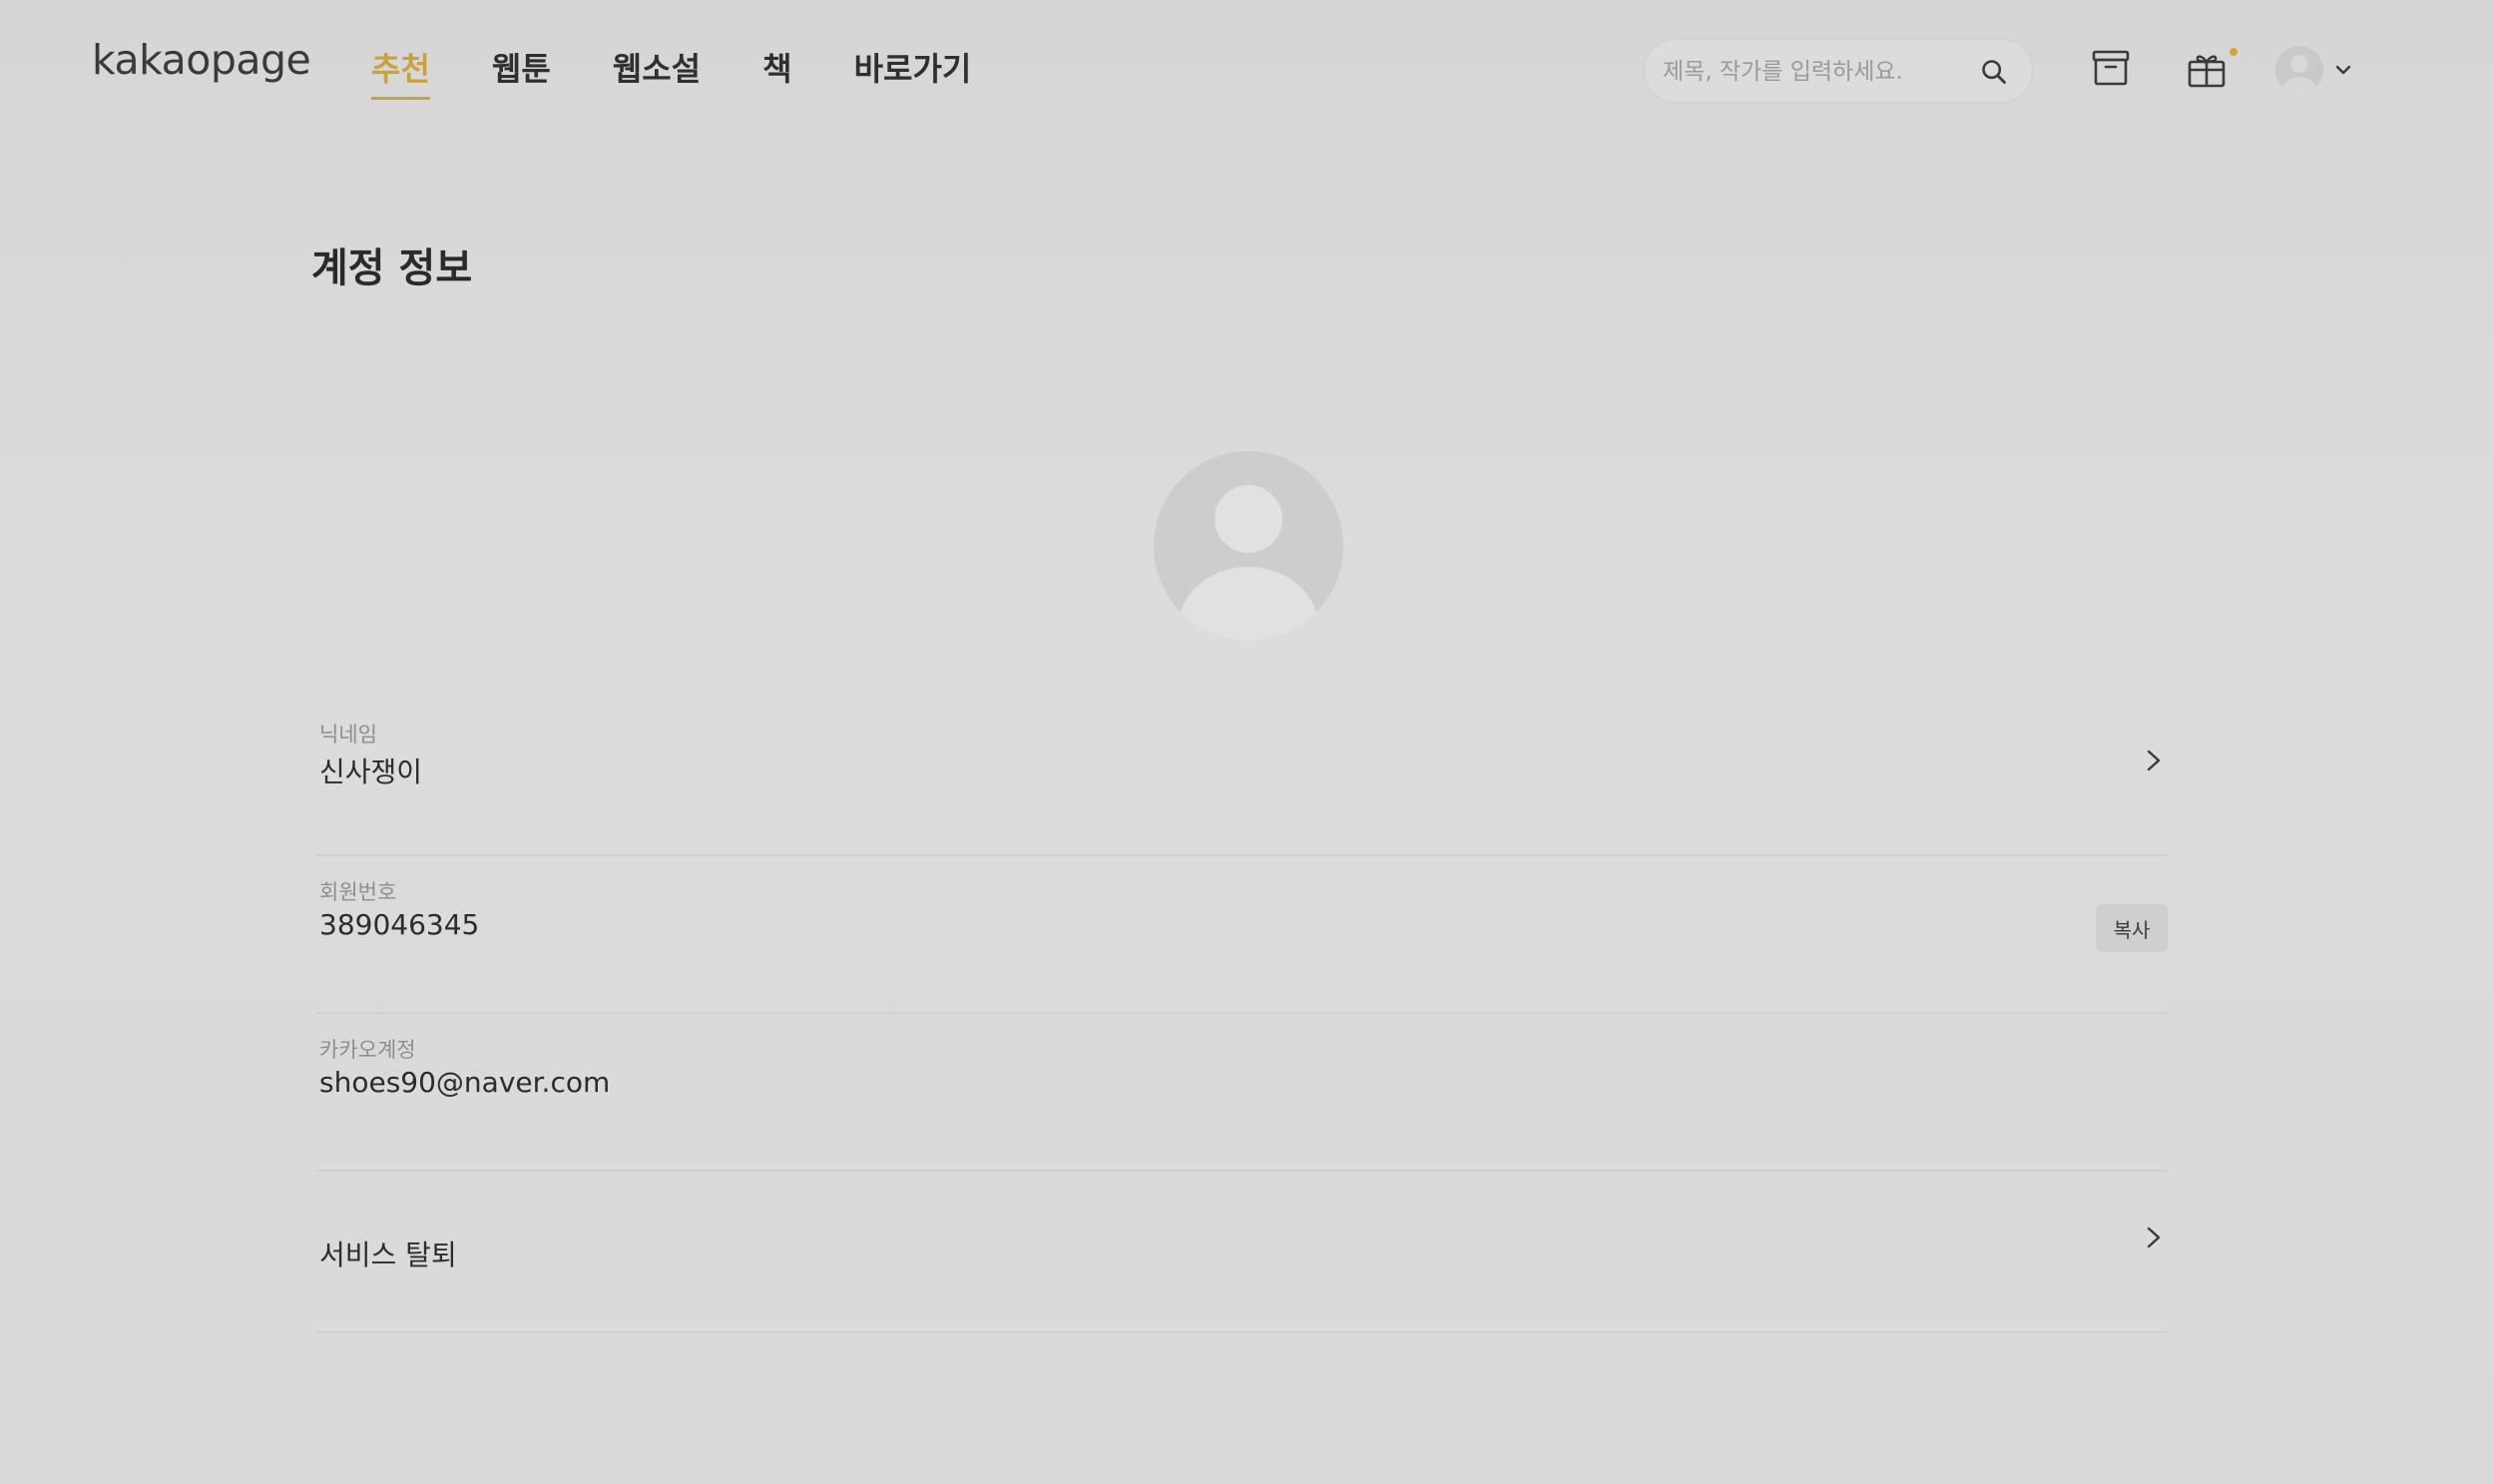  Describe the element at coordinates (388, 1254) in the screenshot. I see `withdraw-label: 서비스 탈퇴` at that location.